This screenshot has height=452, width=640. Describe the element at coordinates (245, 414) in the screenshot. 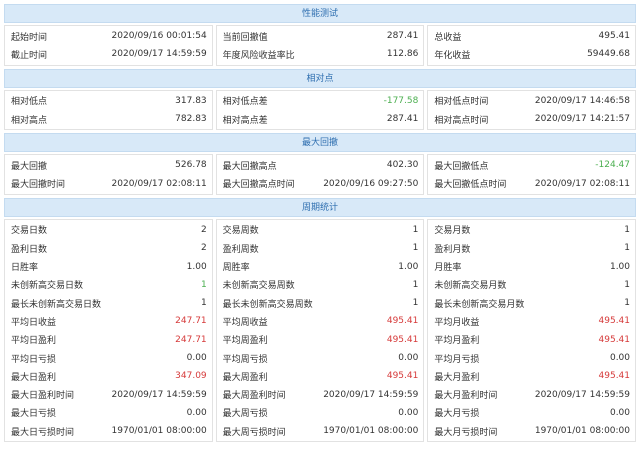

I see `stat-label: 最大周亏损` at that location.